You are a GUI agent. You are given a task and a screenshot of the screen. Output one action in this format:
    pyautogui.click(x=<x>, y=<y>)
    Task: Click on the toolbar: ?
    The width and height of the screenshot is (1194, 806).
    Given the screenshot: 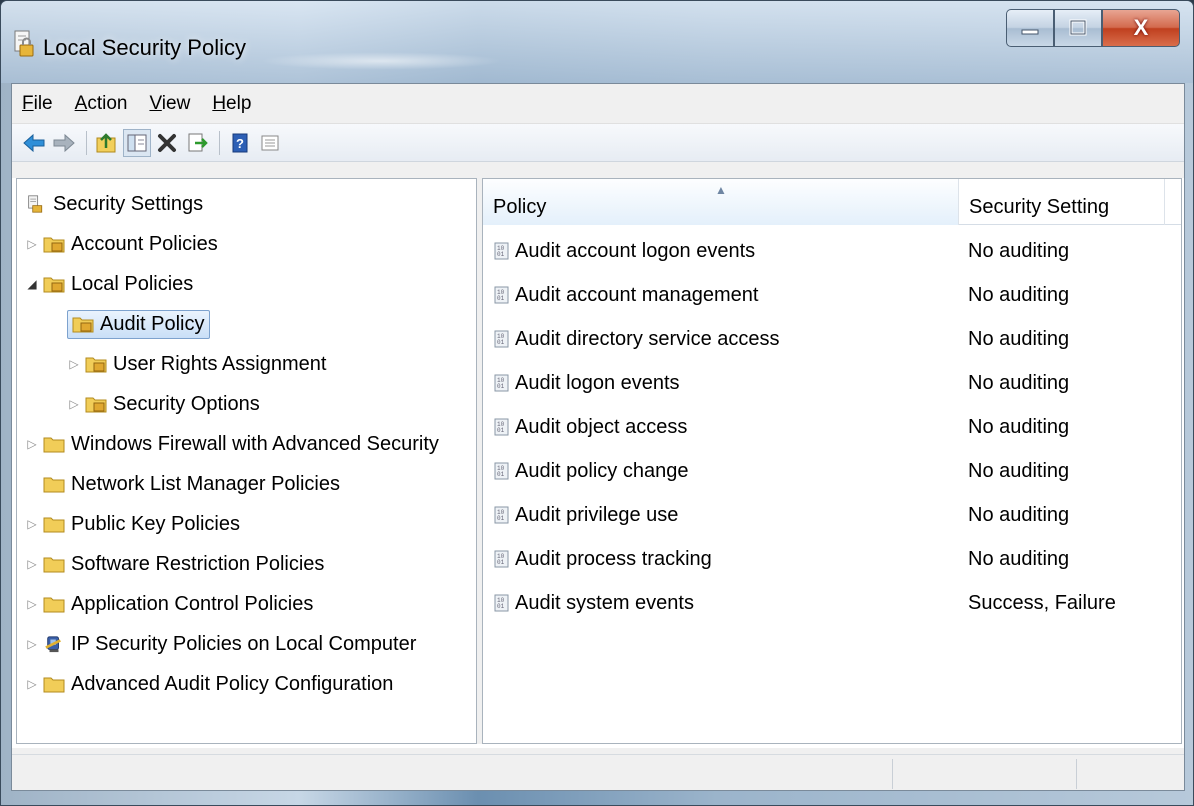 What is the action you would take?
    pyautogui.click(x=598, y=143)
    